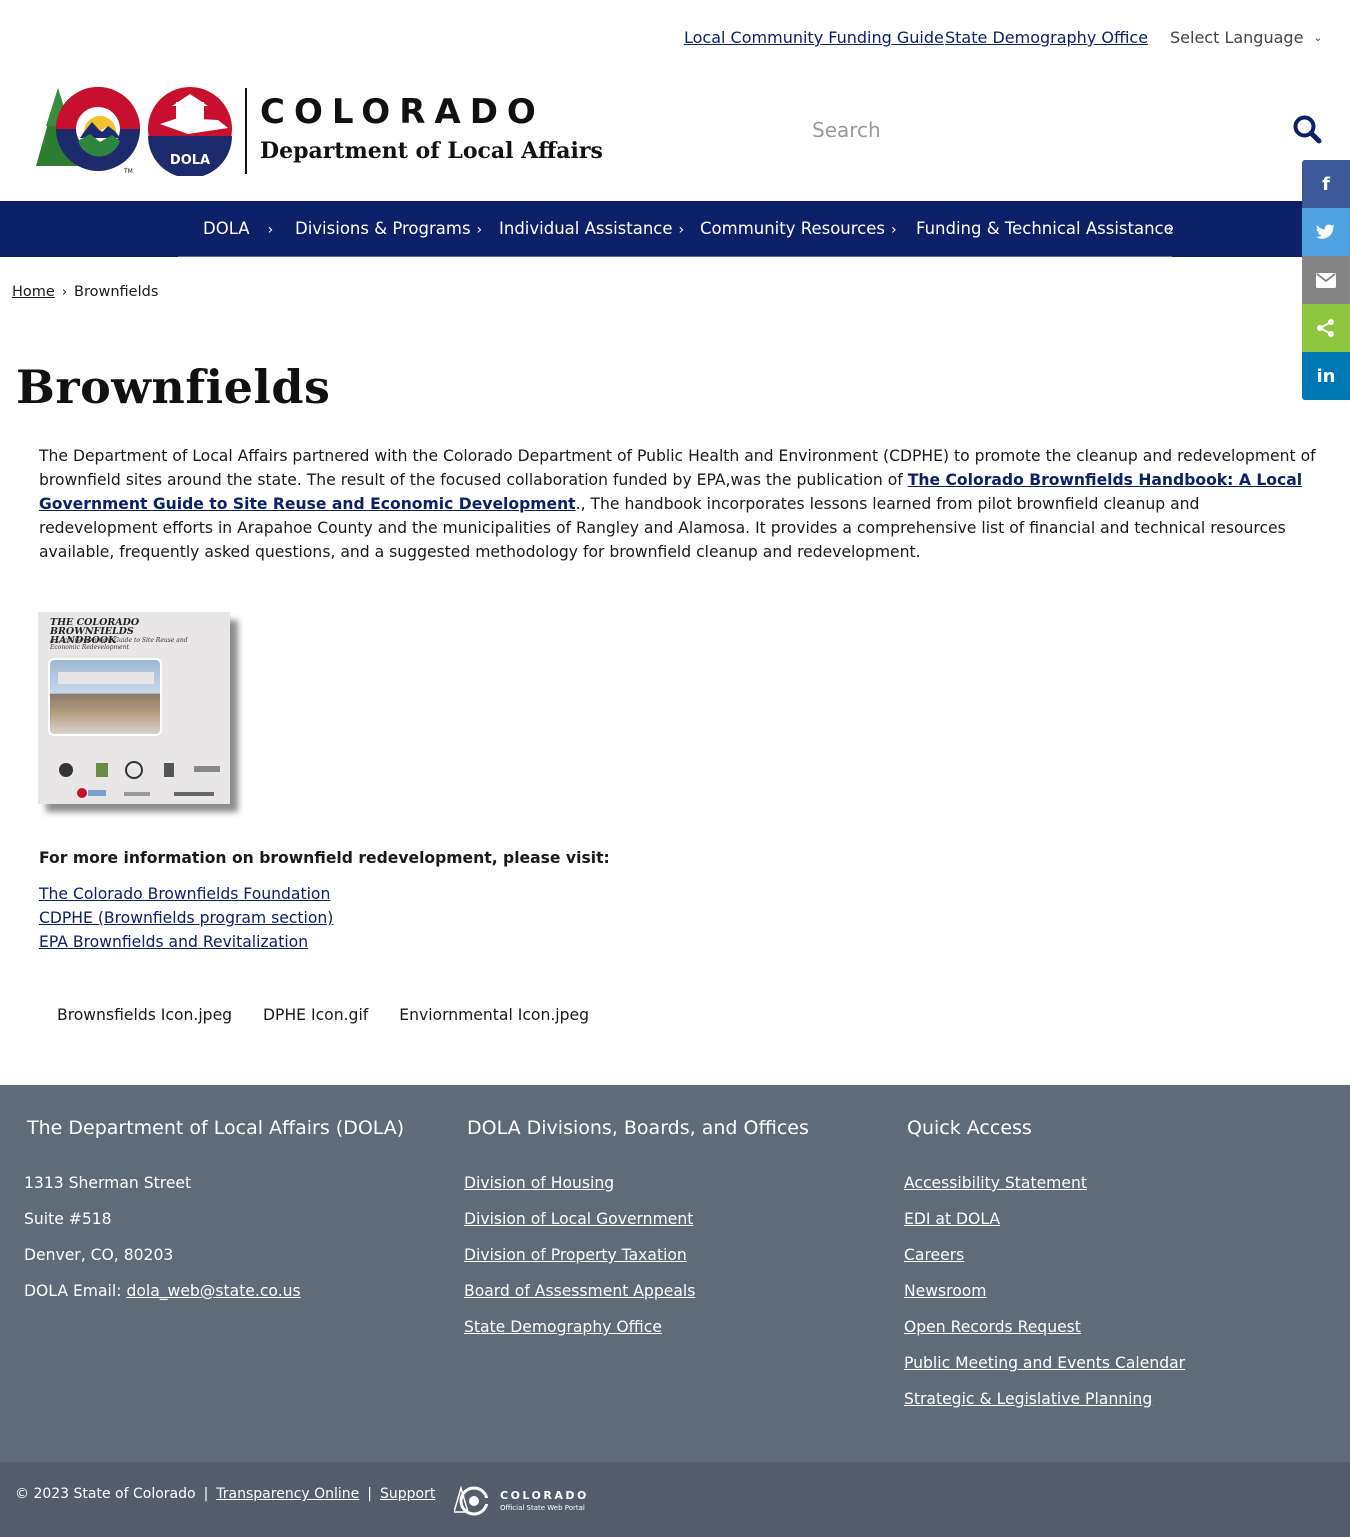 Image resolution: width=1350 pixels, height=1537 pixels. What do you see at coordinates (216, 1128) in the screenshot?
I see `footer-heading-dola: The Department of Local Affairs (DOLA)` at bounding box center [216, 1128].